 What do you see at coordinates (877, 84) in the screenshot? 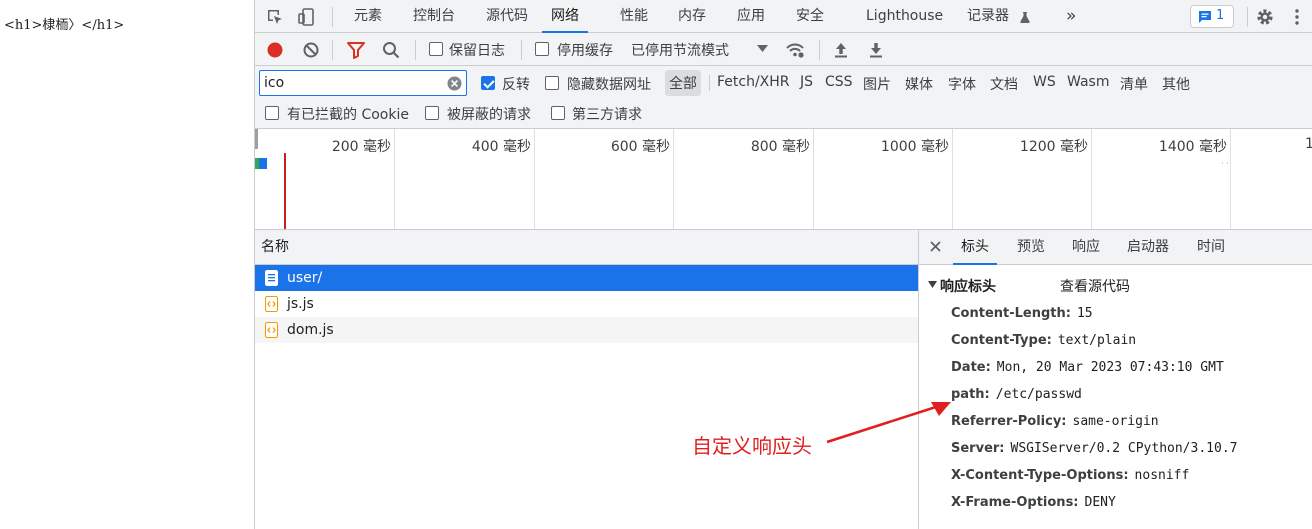
I see `type-filter-img: 图片` at bounding box center [877, 84].